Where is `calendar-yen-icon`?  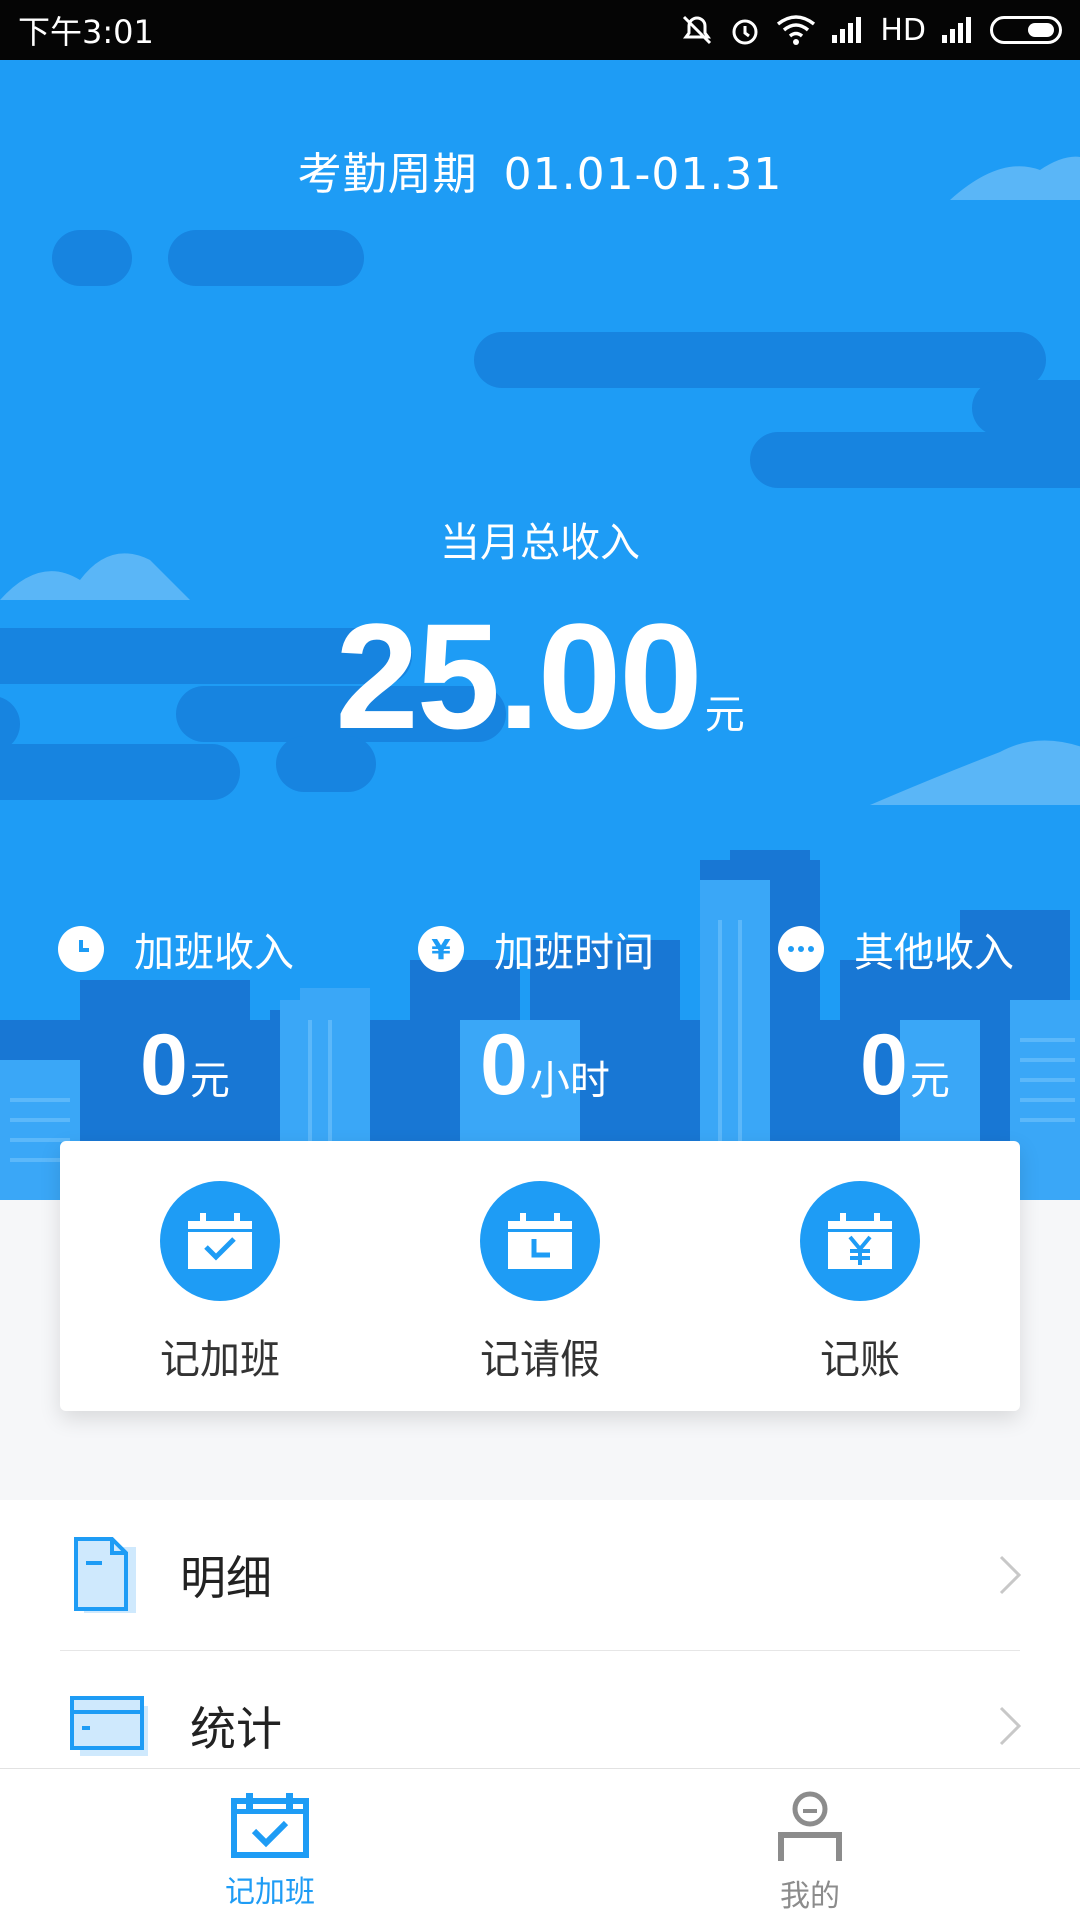
calendar-yen-icon is located at coordinates (860, 1241).